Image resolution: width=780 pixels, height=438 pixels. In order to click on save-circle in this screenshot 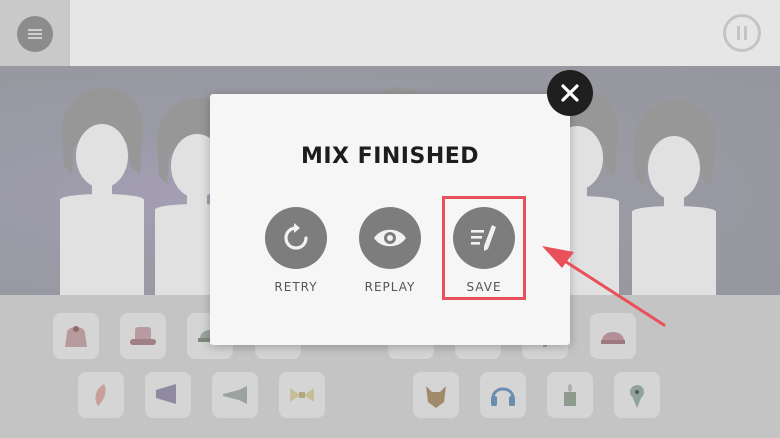, I will do `click(484, 238)`.